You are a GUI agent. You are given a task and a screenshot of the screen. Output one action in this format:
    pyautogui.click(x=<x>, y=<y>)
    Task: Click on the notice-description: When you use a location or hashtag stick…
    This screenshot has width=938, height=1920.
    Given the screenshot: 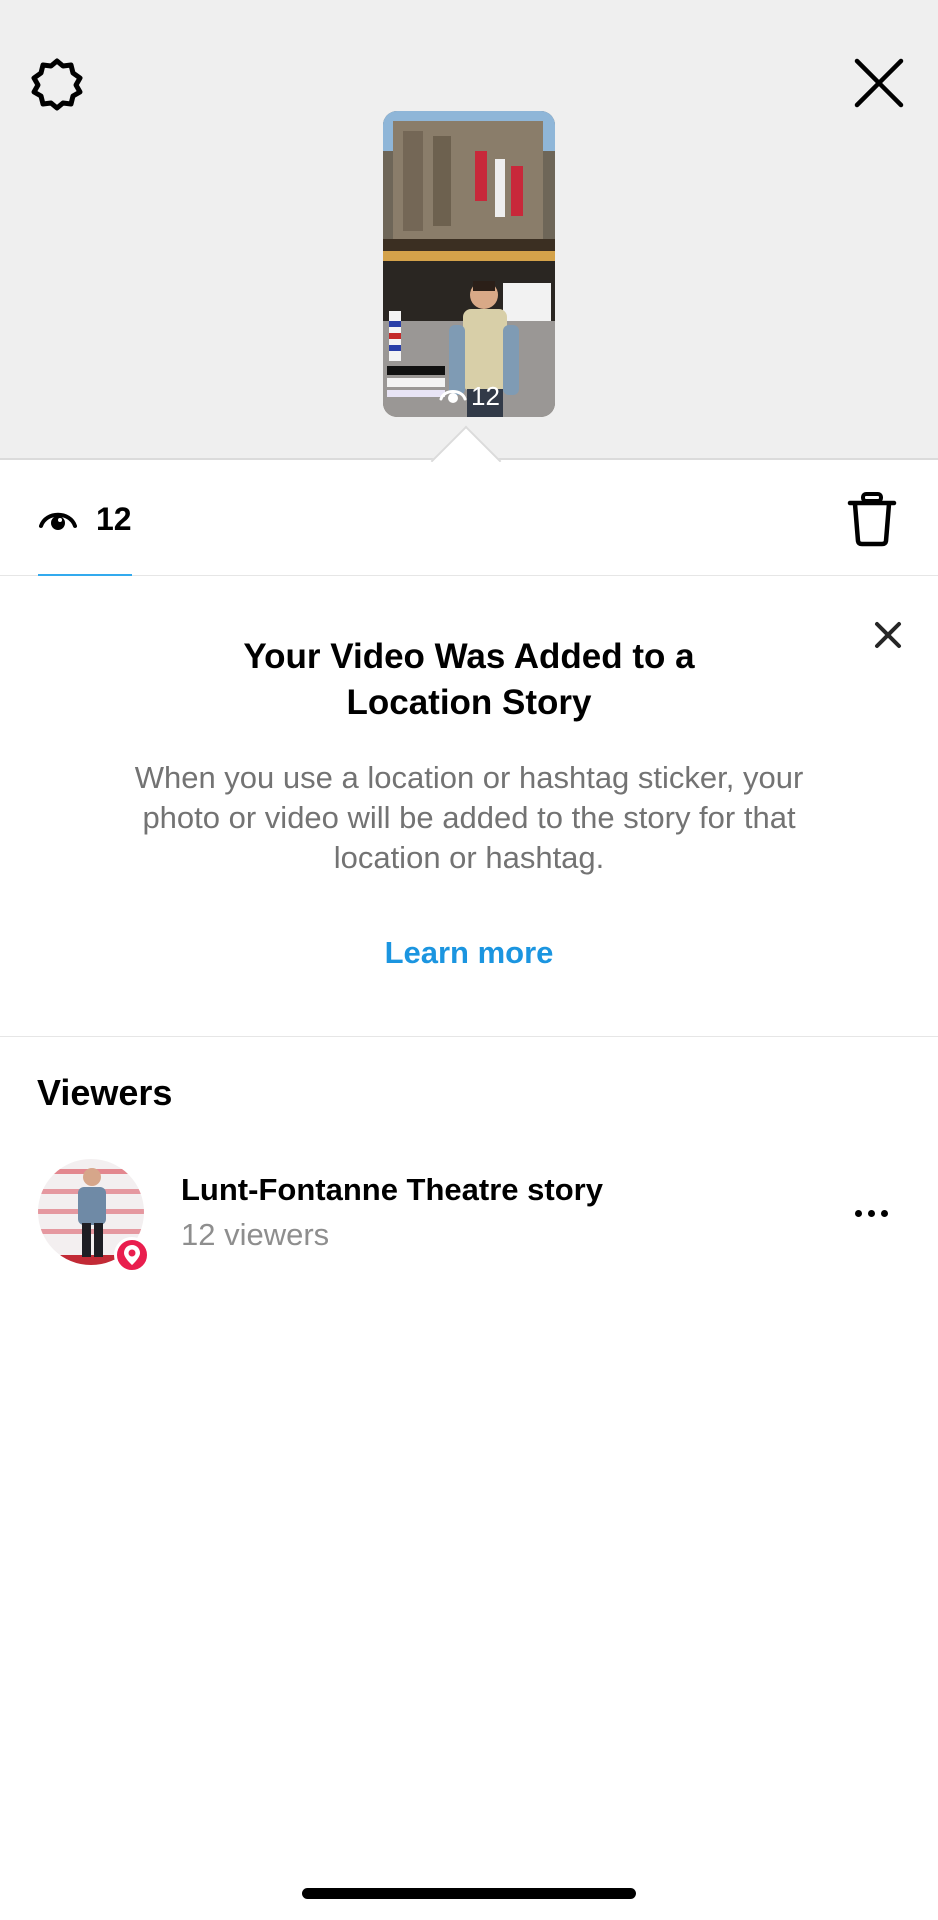 What is the action you would take?
    pyautogui.click(x=469, y=817)
    